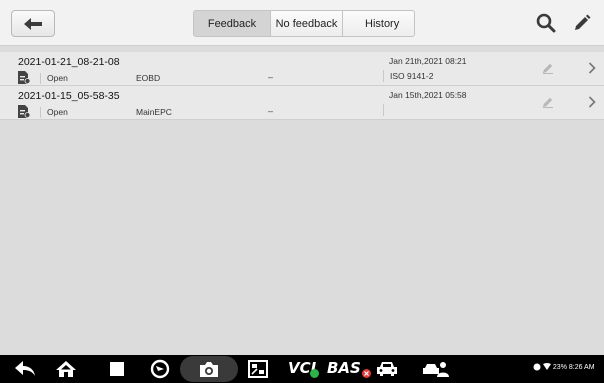 This screenshot has width=604, height=383. What do you see at coordinates (69, 96) in the screenshot?
I see `record-name: 2021-01-15_05-58-35` at bounding box center [69, 96].